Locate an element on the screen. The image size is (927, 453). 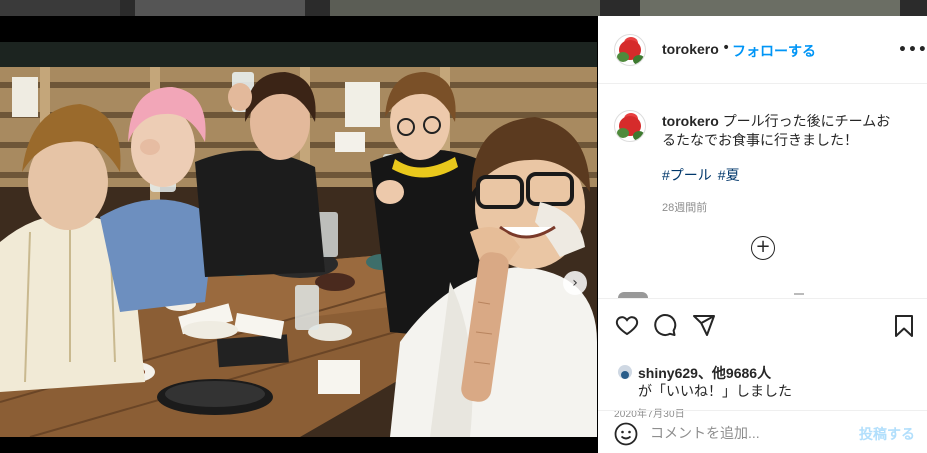
likes-summary: shiny629、他9686人 is located at coordinates (704, 373).